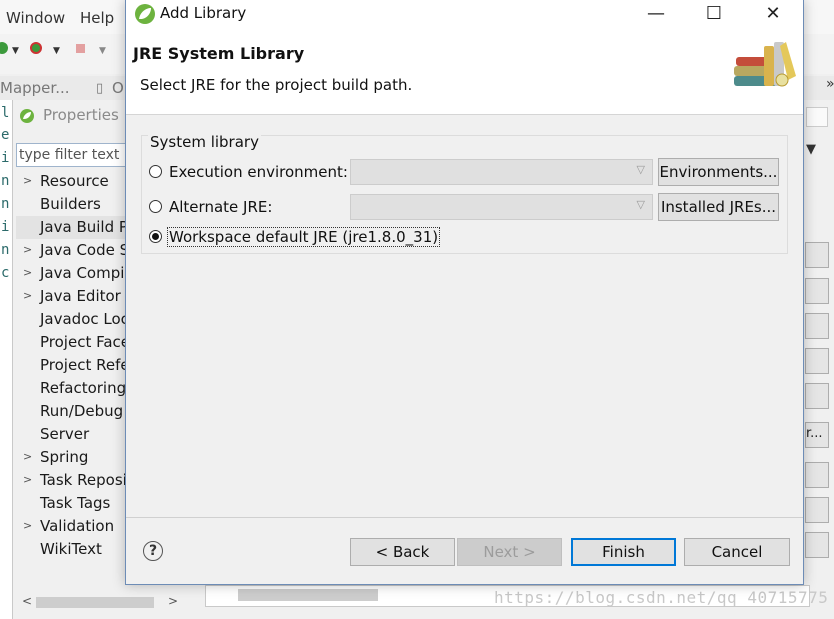 The image size is (834, 619). I want to click on wizard-description: Select JRE for the project build path., so click(276, 85).